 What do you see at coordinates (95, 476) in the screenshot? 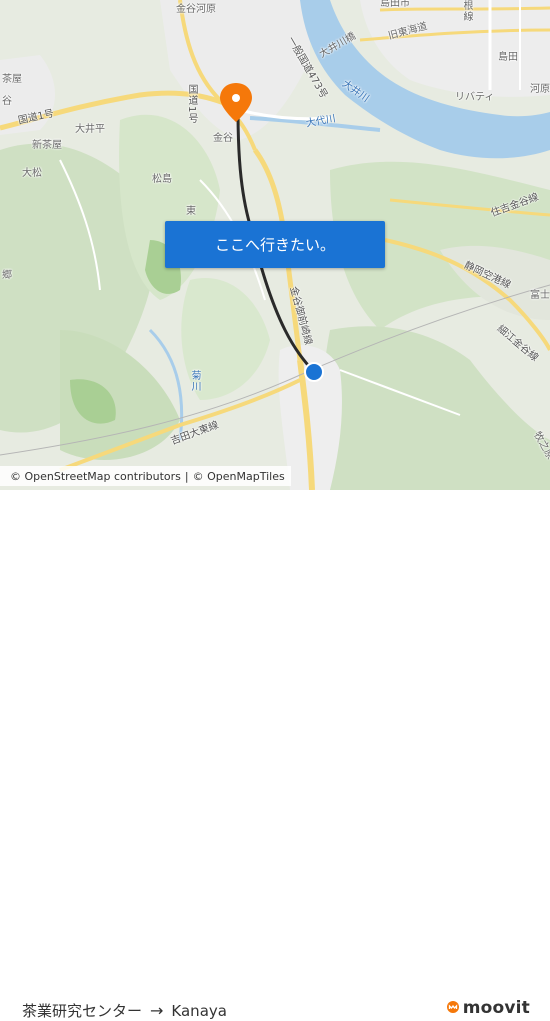
I see `osm-attribution-link: © OpenStreetMap contributors` at bounding box center [95, 476].